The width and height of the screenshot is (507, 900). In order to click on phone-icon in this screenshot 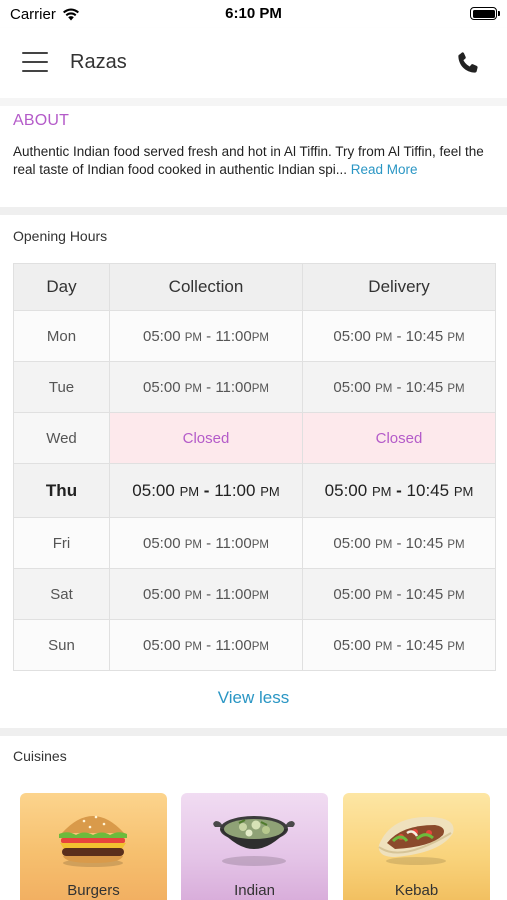, I will do `click(468, 63)`.